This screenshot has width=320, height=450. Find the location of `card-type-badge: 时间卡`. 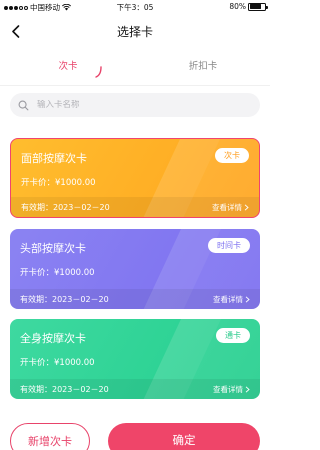

card-type-badge: 时间卡 is located at coordinates (229, 245).